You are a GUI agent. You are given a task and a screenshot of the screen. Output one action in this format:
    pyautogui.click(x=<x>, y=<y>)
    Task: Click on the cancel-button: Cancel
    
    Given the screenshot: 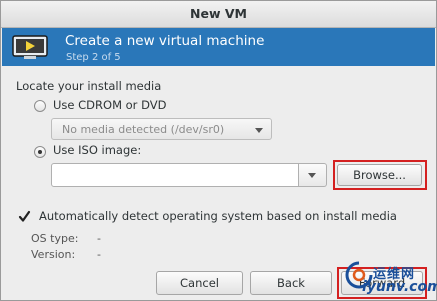 What is the action you would take?
    pyautogui.click(x=199, y=283)
    